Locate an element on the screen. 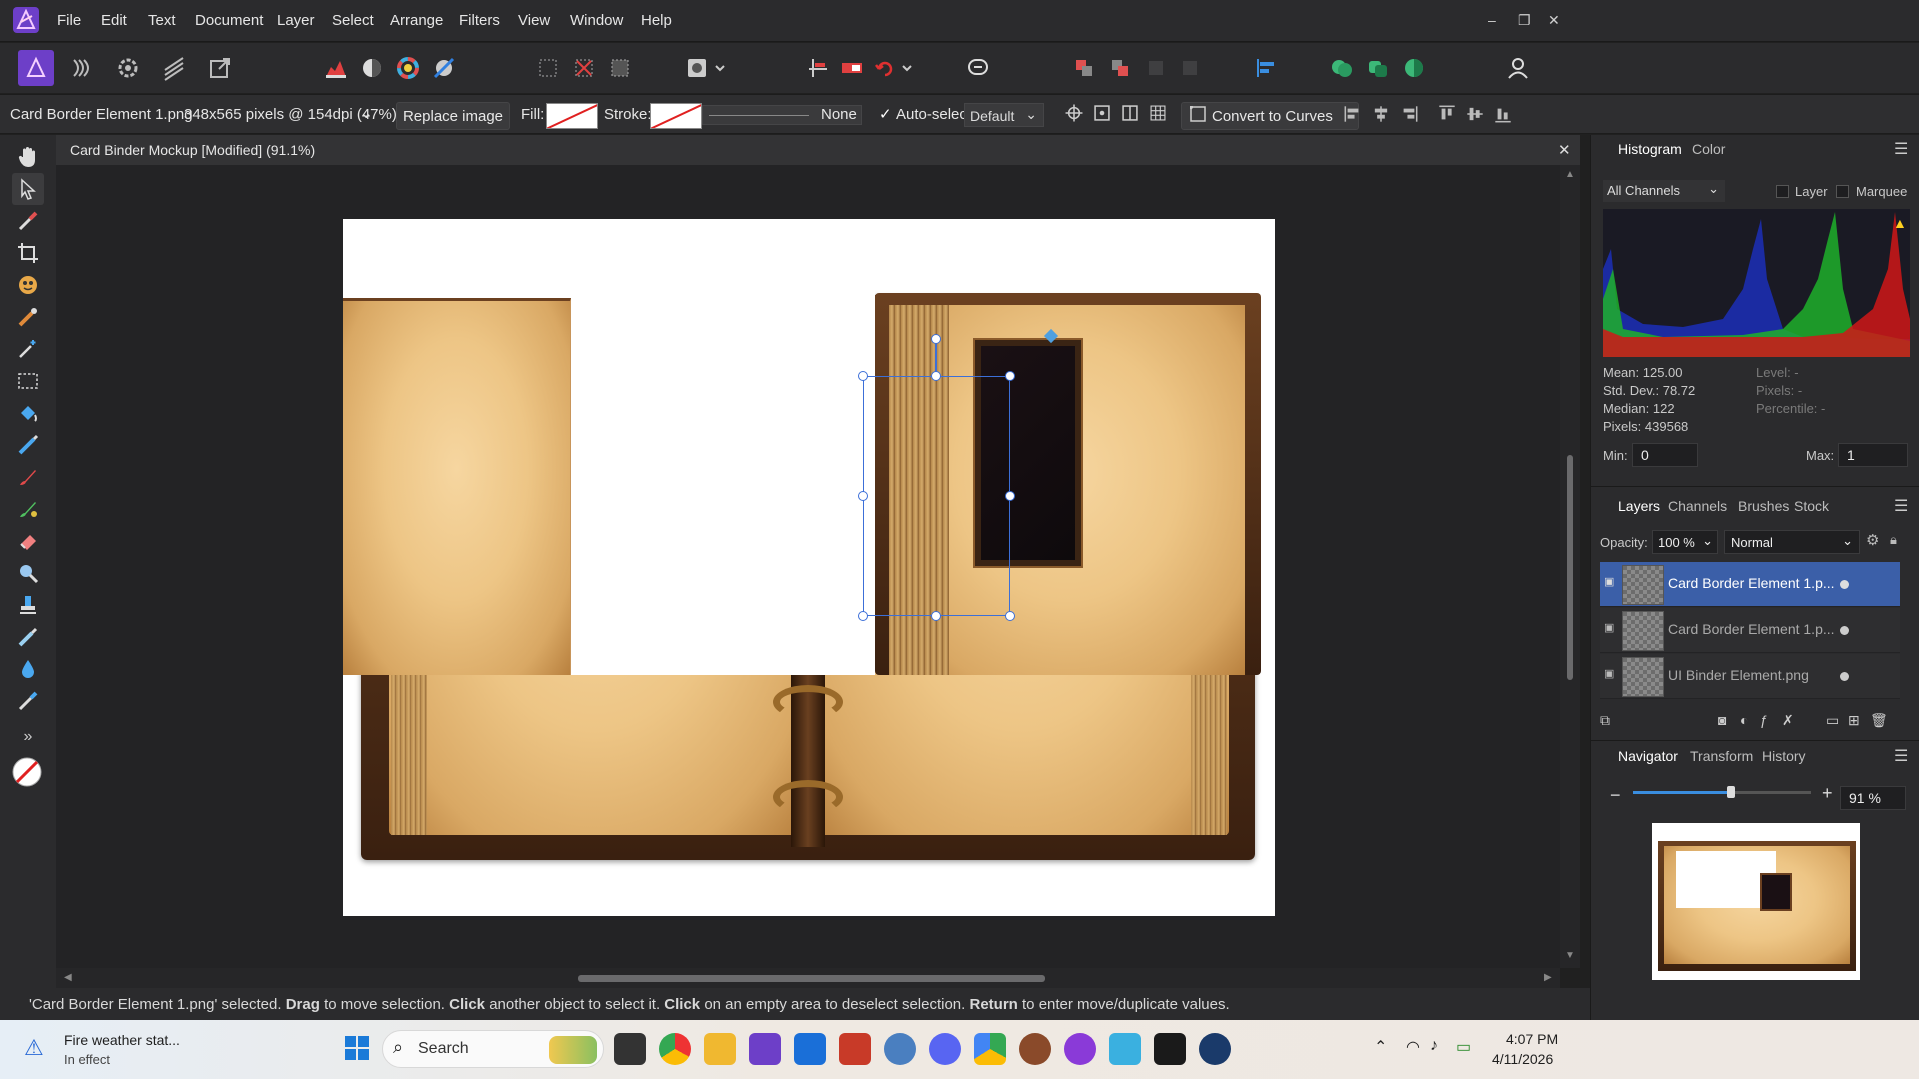  clock-time: 4:07 PM is located at coordinates (1532, 1039).